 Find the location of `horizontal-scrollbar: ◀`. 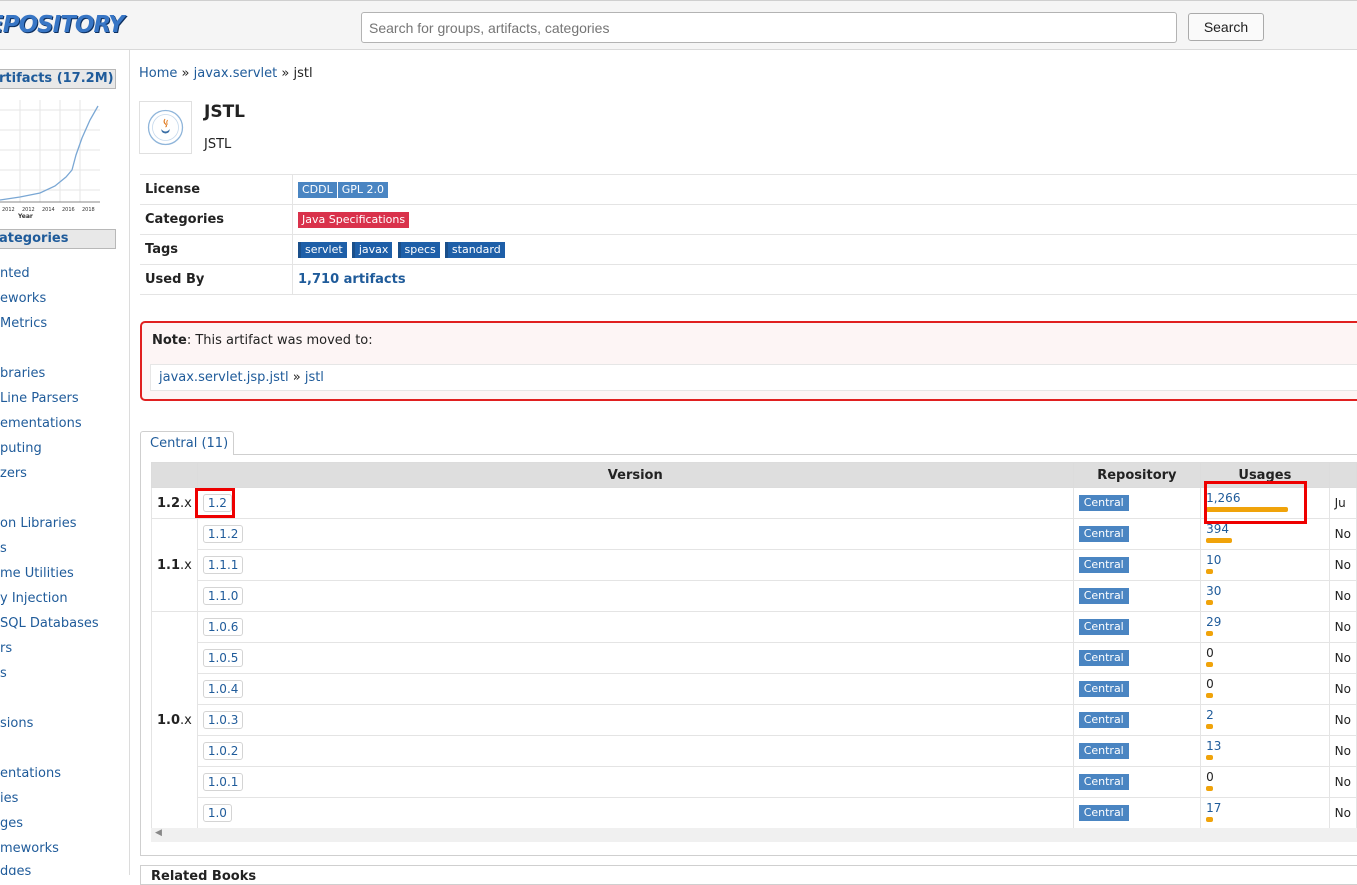

horizontal-scrollbar: ◀ is located at coordinates (754, 835).